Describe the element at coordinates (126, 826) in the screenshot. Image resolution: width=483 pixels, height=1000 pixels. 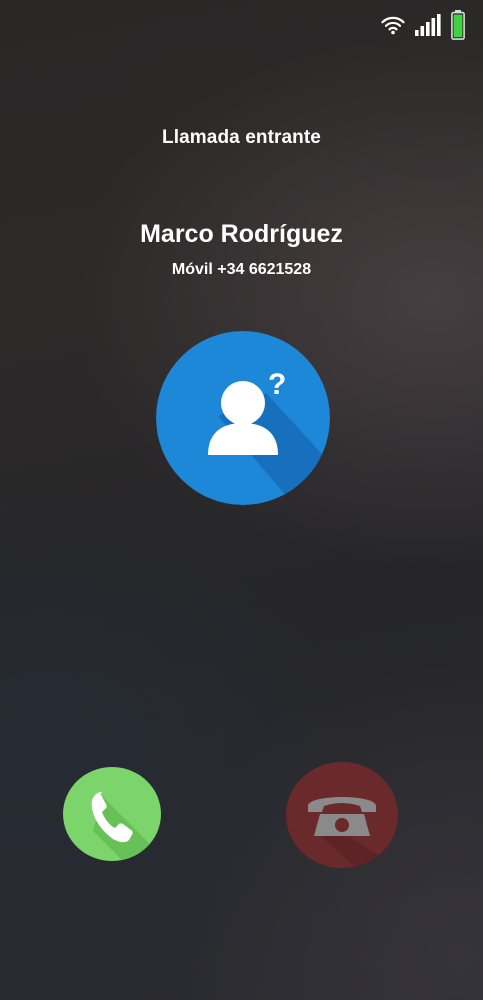
I see `phone-handset-icon` at that location.